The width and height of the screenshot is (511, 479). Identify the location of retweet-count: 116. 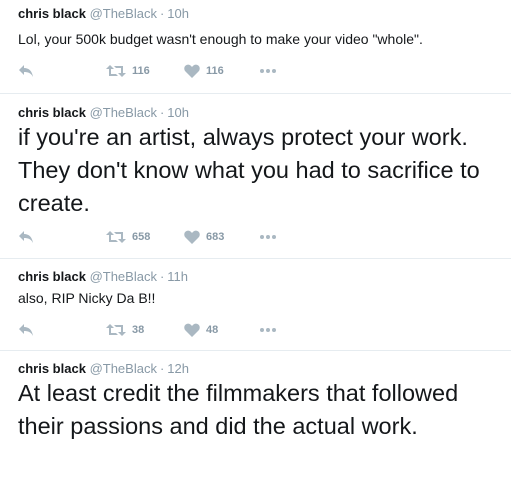
(141, 71).